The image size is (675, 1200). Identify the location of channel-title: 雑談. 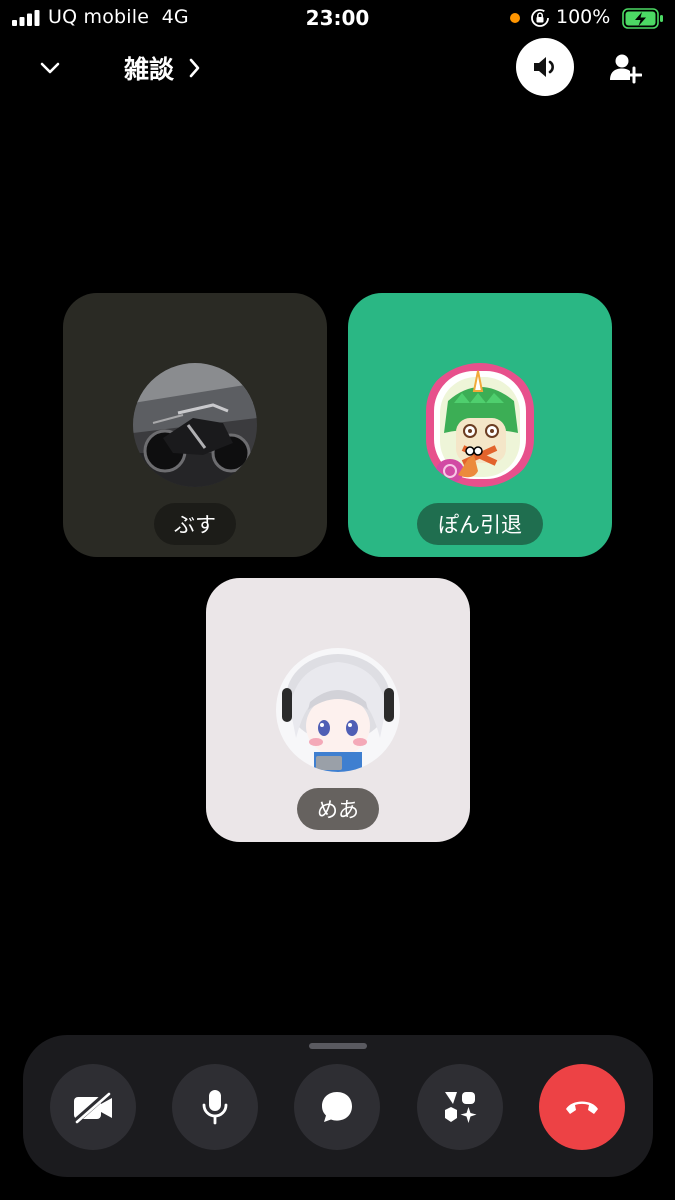
(163, 68).